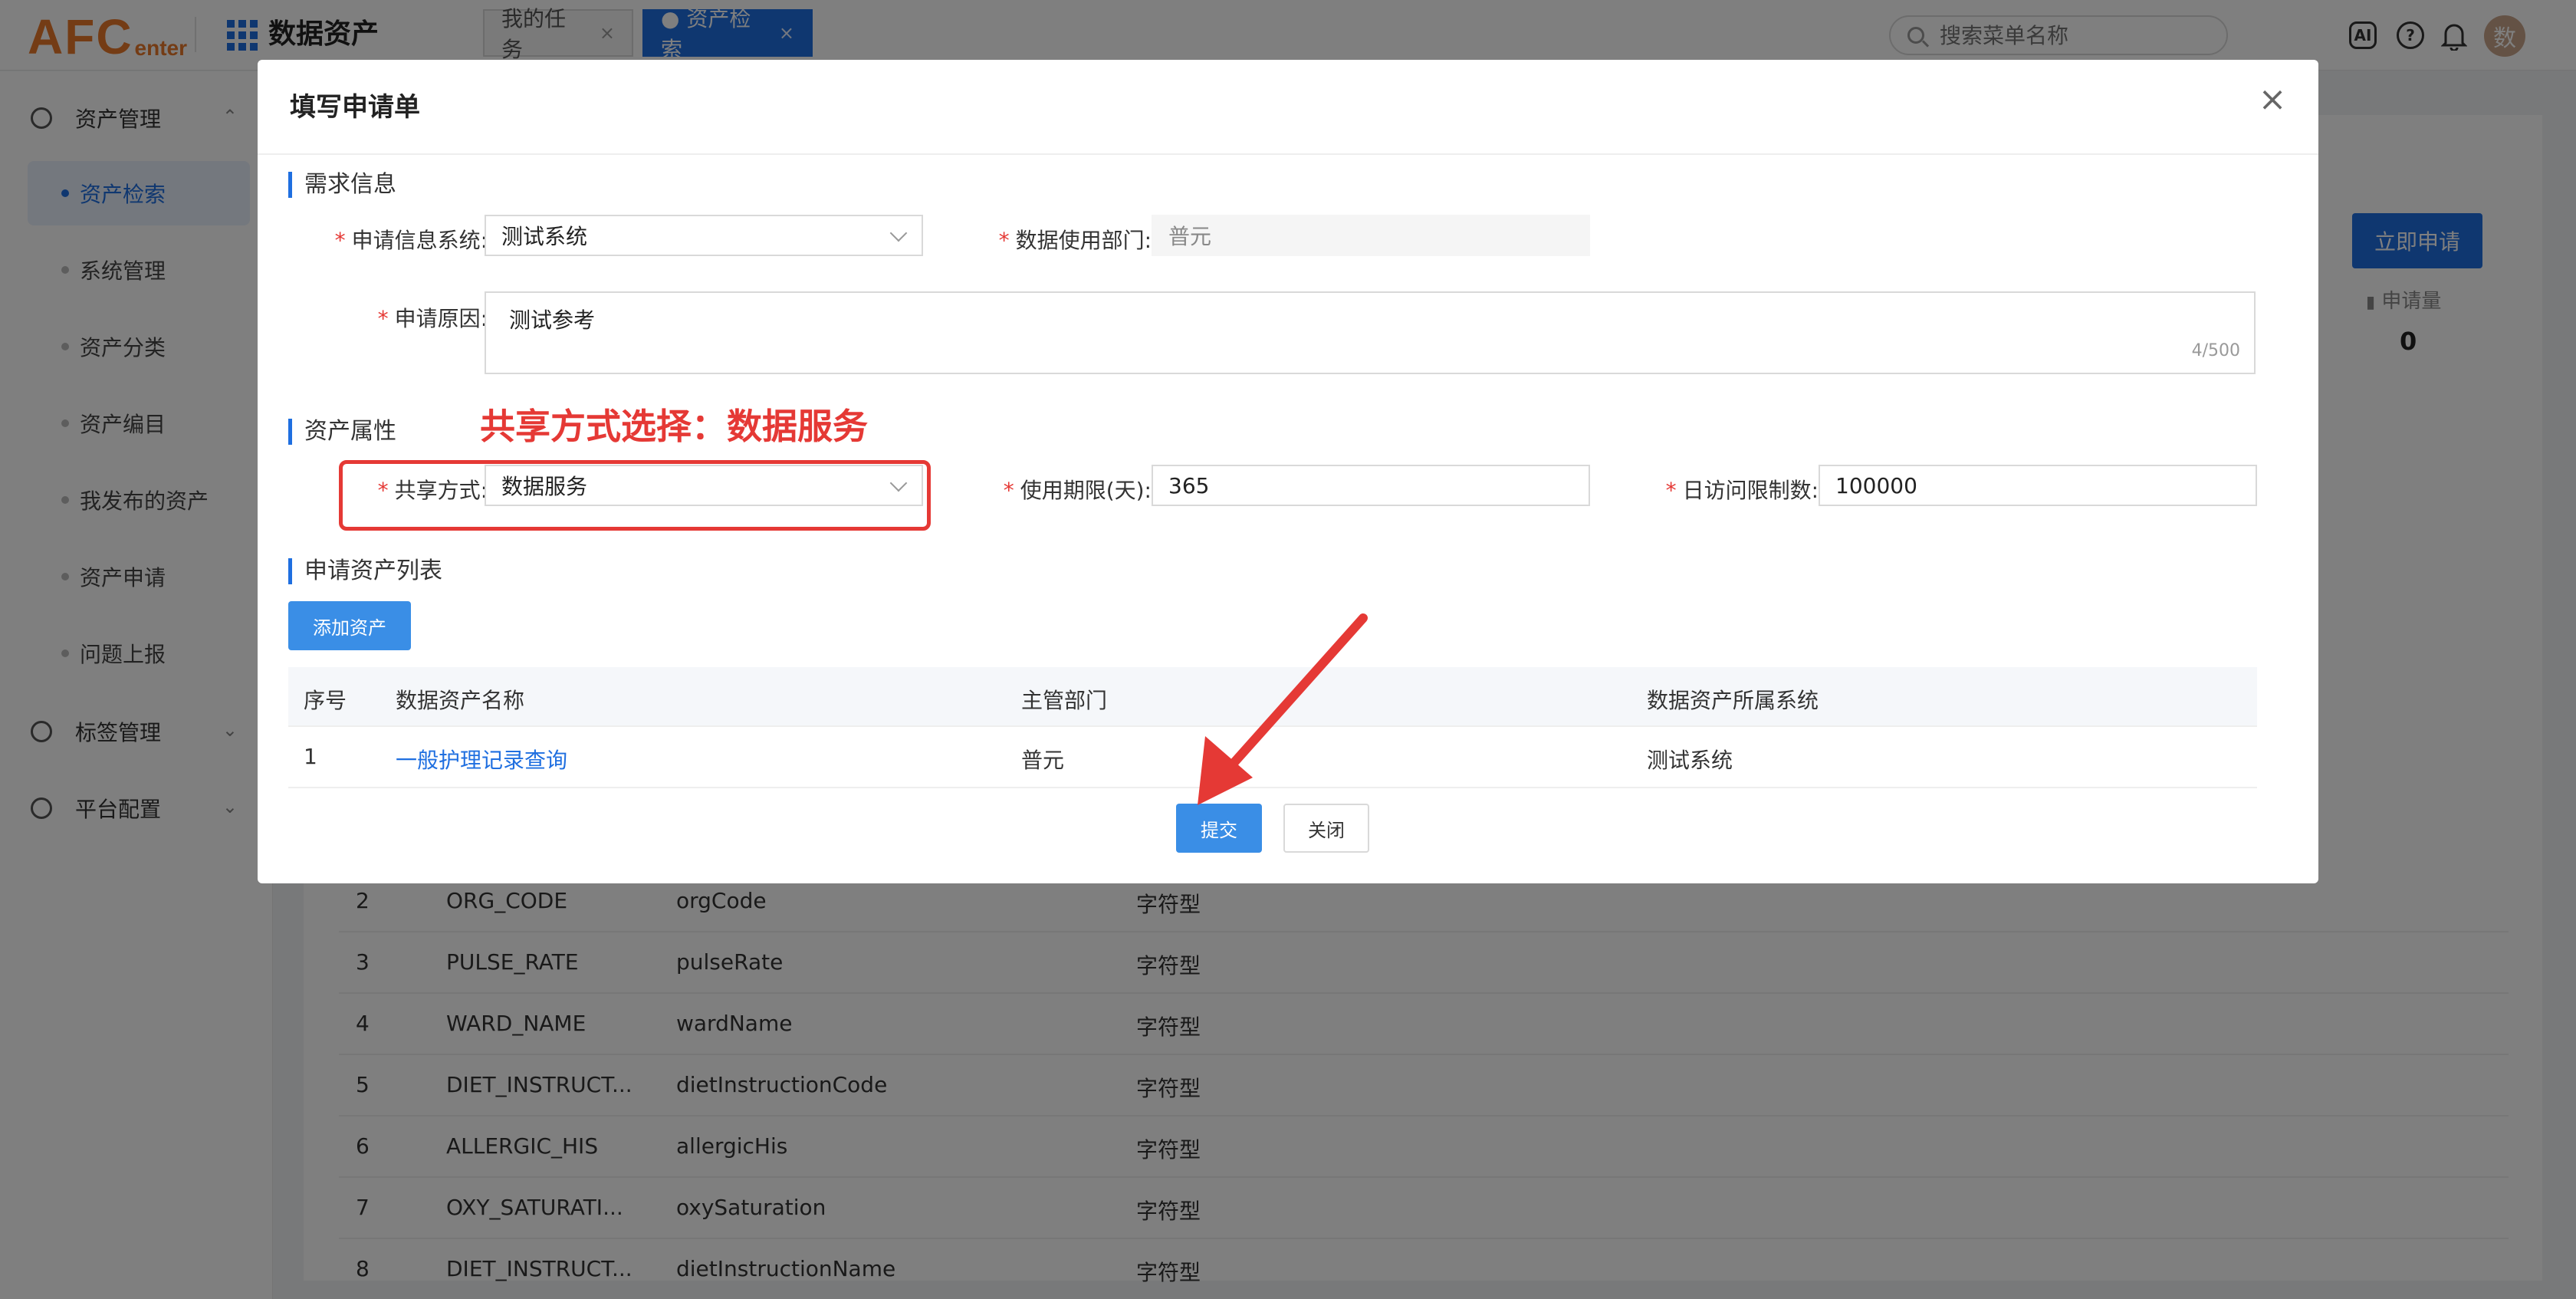 The image size is (2576, 1299). What do you see at coordinates (1283, 709) in the screenshot?
I see `annotation-arrow-icon` at bounding box center [1283, 709].